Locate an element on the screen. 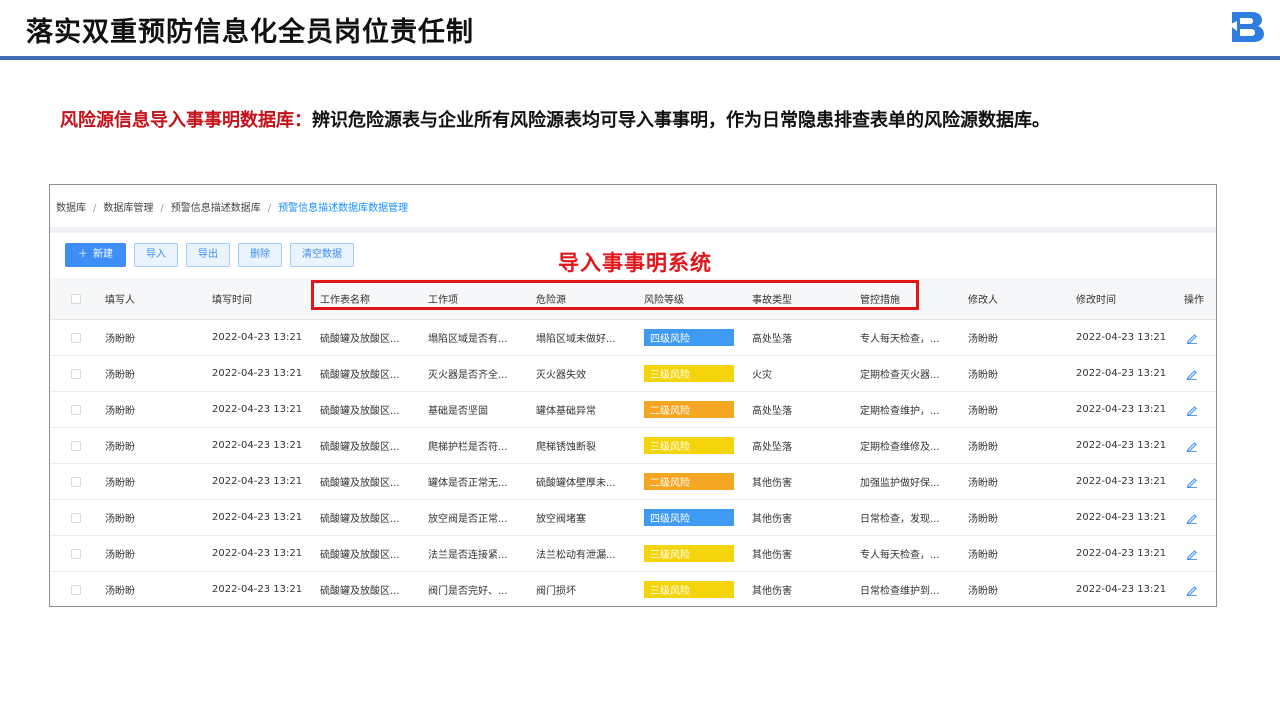 This screenshot has width=1280, height=720. export-button: 导出 is located at coordinates (208, 255).